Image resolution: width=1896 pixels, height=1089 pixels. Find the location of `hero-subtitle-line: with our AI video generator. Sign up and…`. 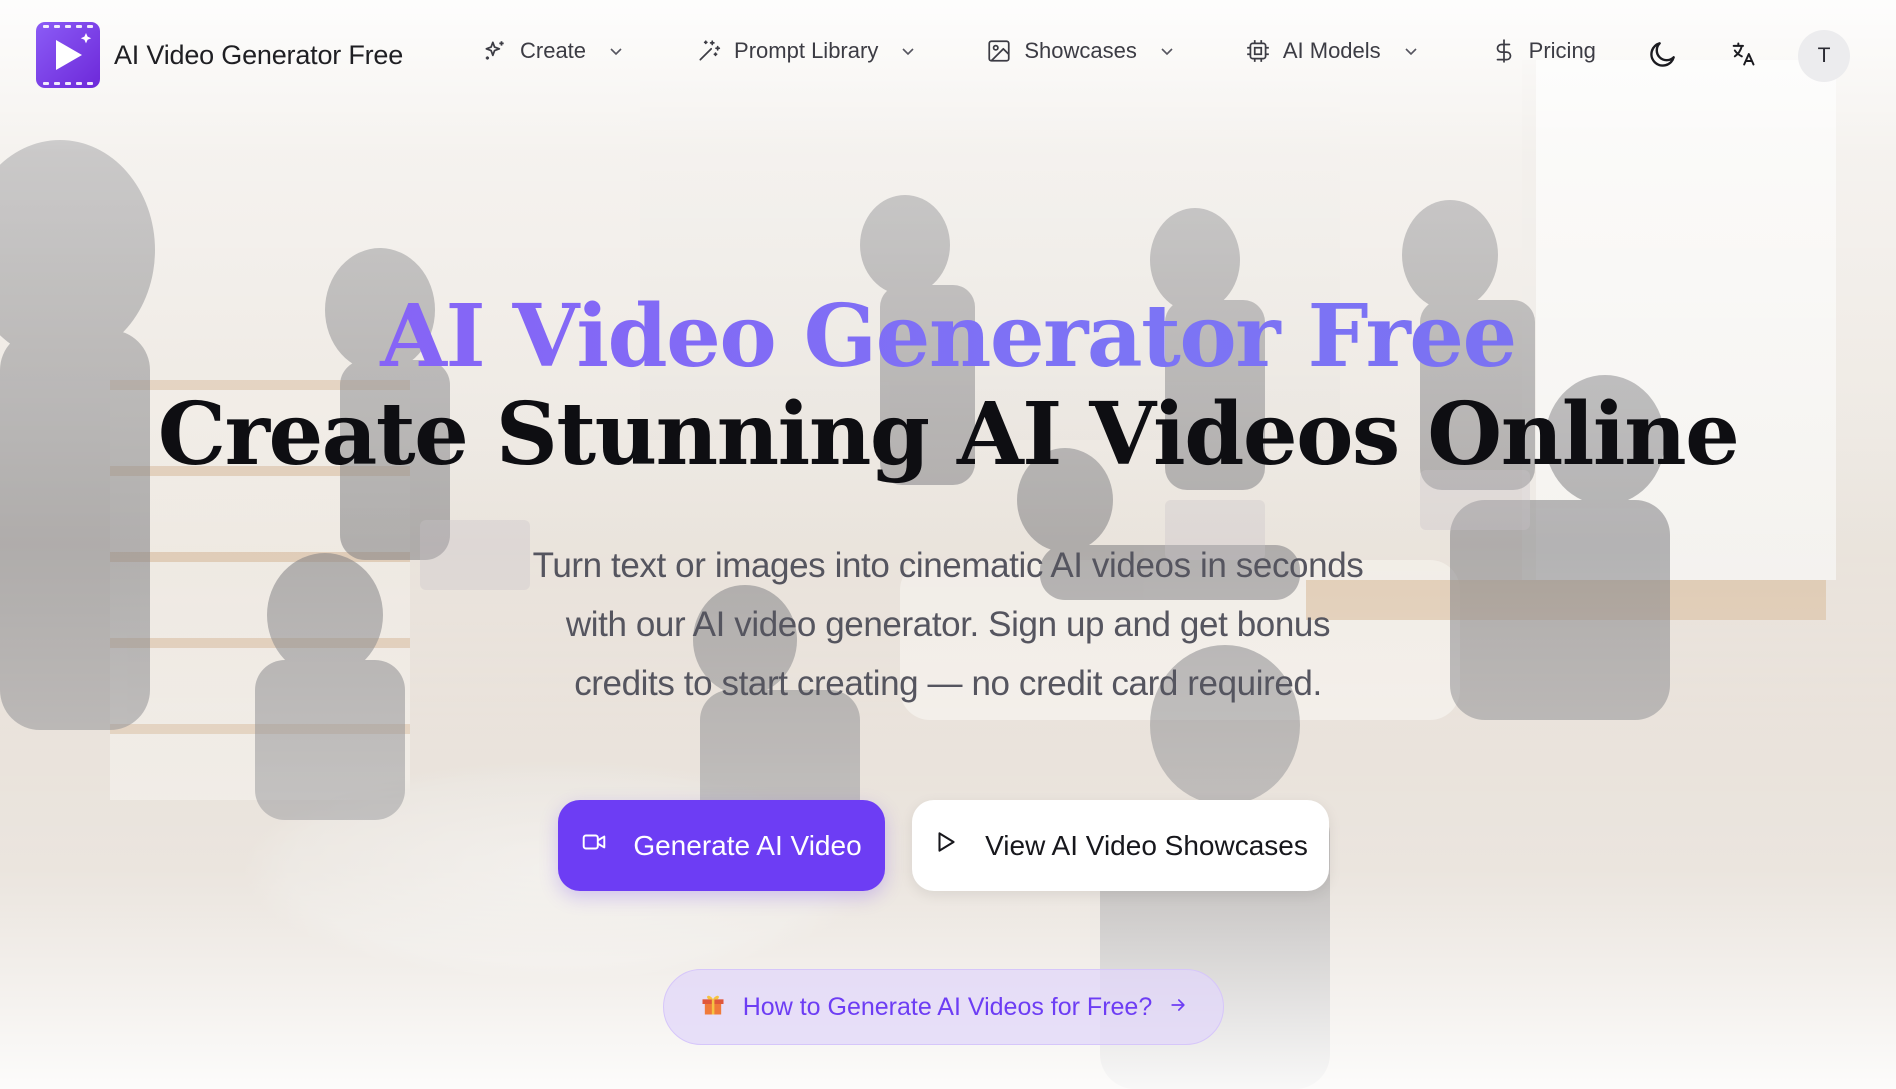

hero-subtitle-line: with our AI video generator. Sign up and… is located at coordinates (948, 624).